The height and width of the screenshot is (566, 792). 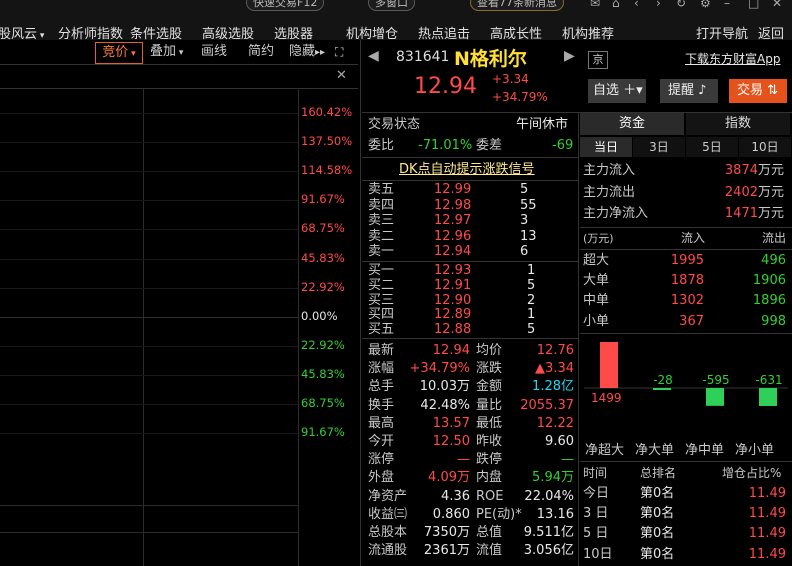 What do you see at coordinates (712, 147) in the screenshot?
I see `period-tab: 5日` at bounding box center [712, 147].